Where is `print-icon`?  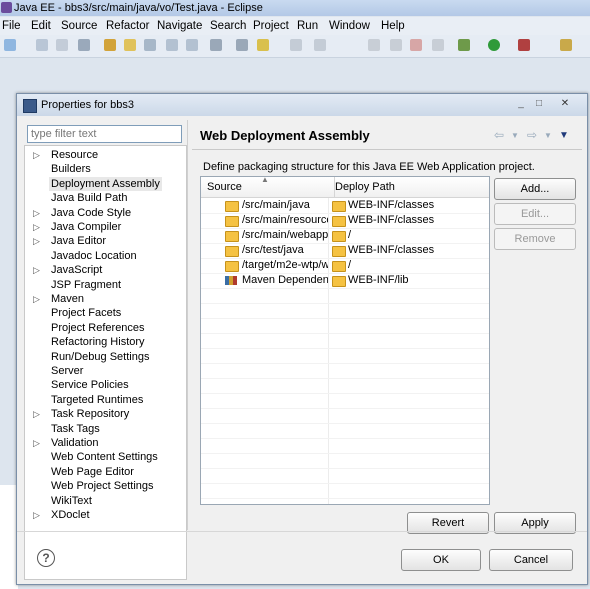
print-icon is located at coordinates (84, 45).